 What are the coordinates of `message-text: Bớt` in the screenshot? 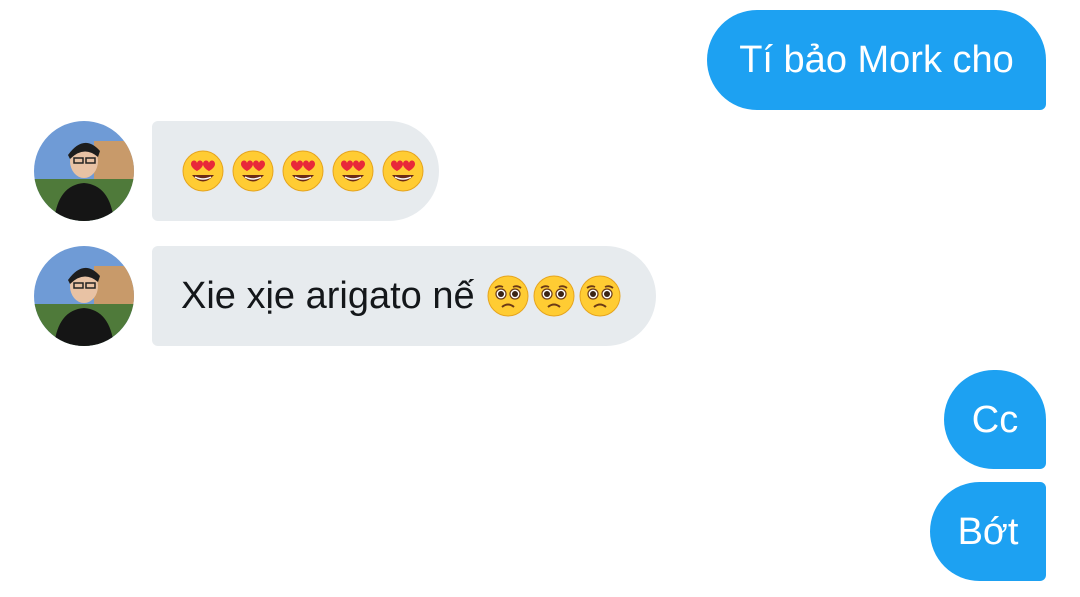 It's located at (988, 531).